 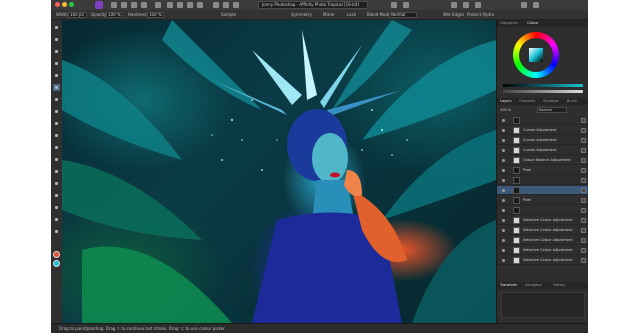 What do you see at coordinates (155, 15) in the screenshot?
I see `hardness-field: 100 %` at bounding box center [155, 15].